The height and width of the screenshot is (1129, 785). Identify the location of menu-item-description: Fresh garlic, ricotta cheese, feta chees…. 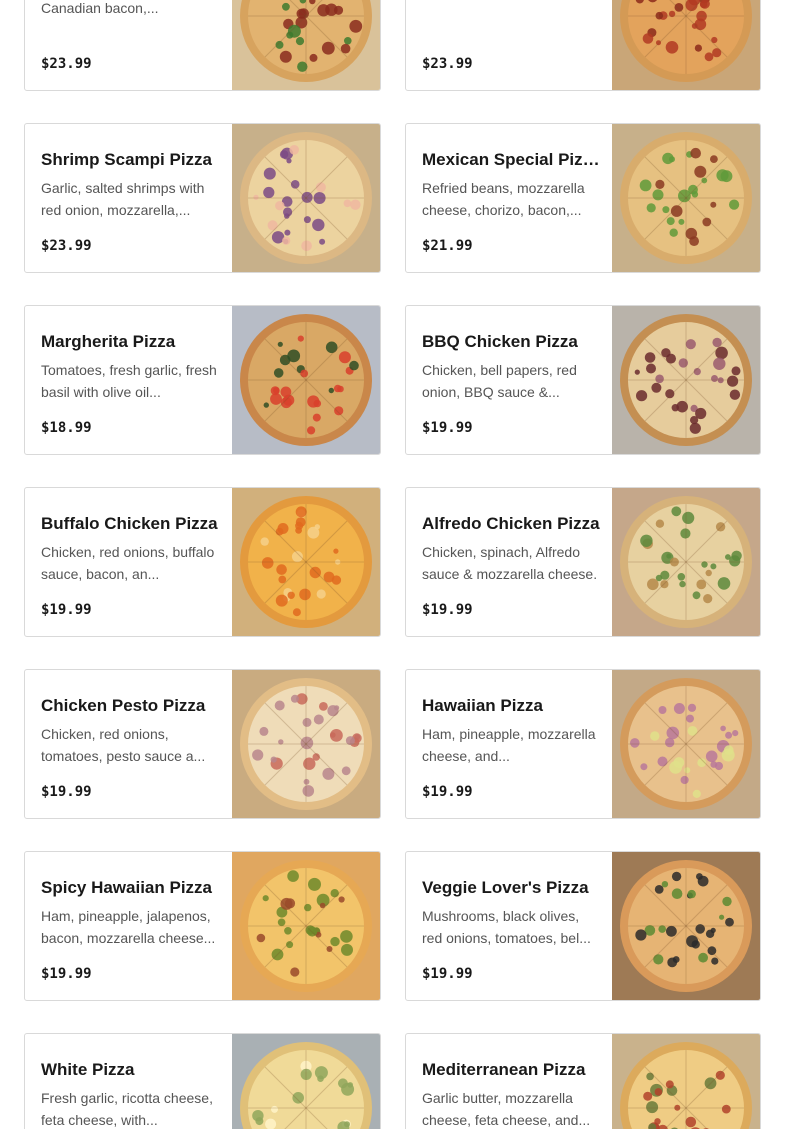
(127, 1109).